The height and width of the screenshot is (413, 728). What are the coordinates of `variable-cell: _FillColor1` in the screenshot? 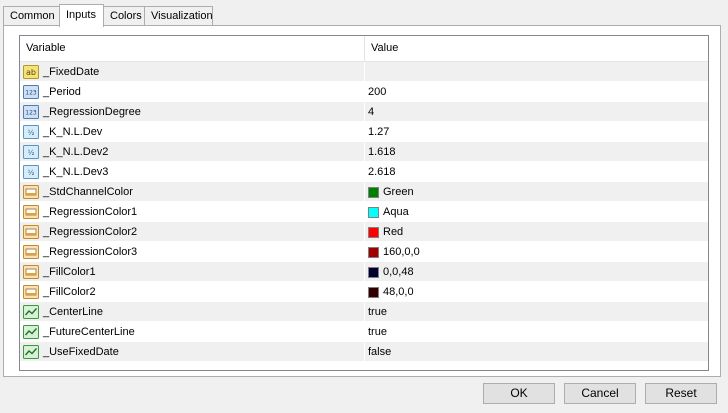 It's located at (192, 272).